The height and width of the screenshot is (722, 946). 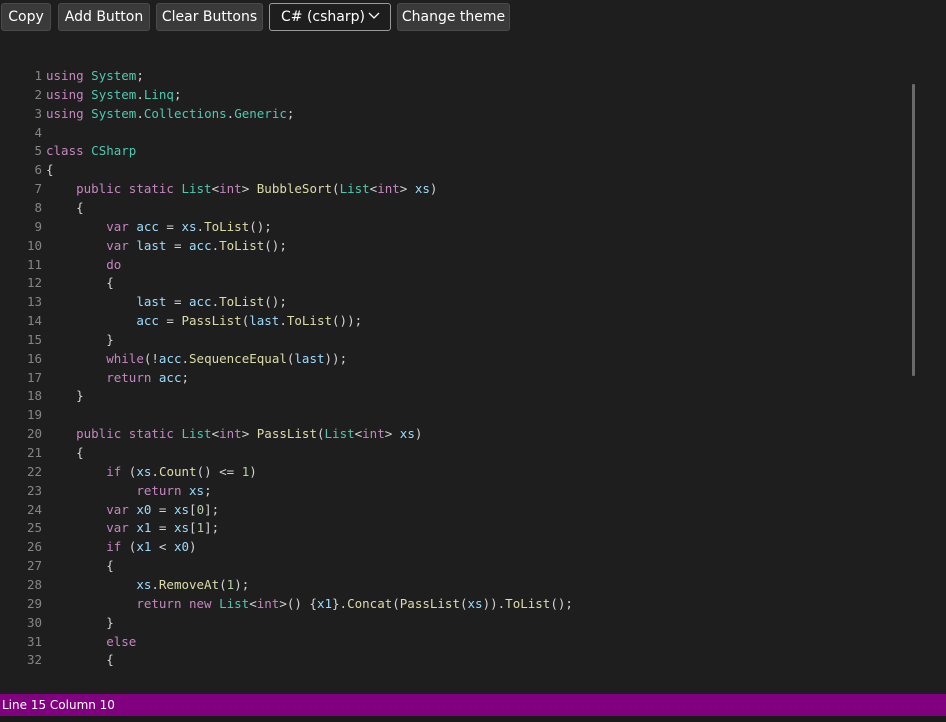 I want to click on code-text: acc = PassList(last.ToList());, so click(x=249, y=321).